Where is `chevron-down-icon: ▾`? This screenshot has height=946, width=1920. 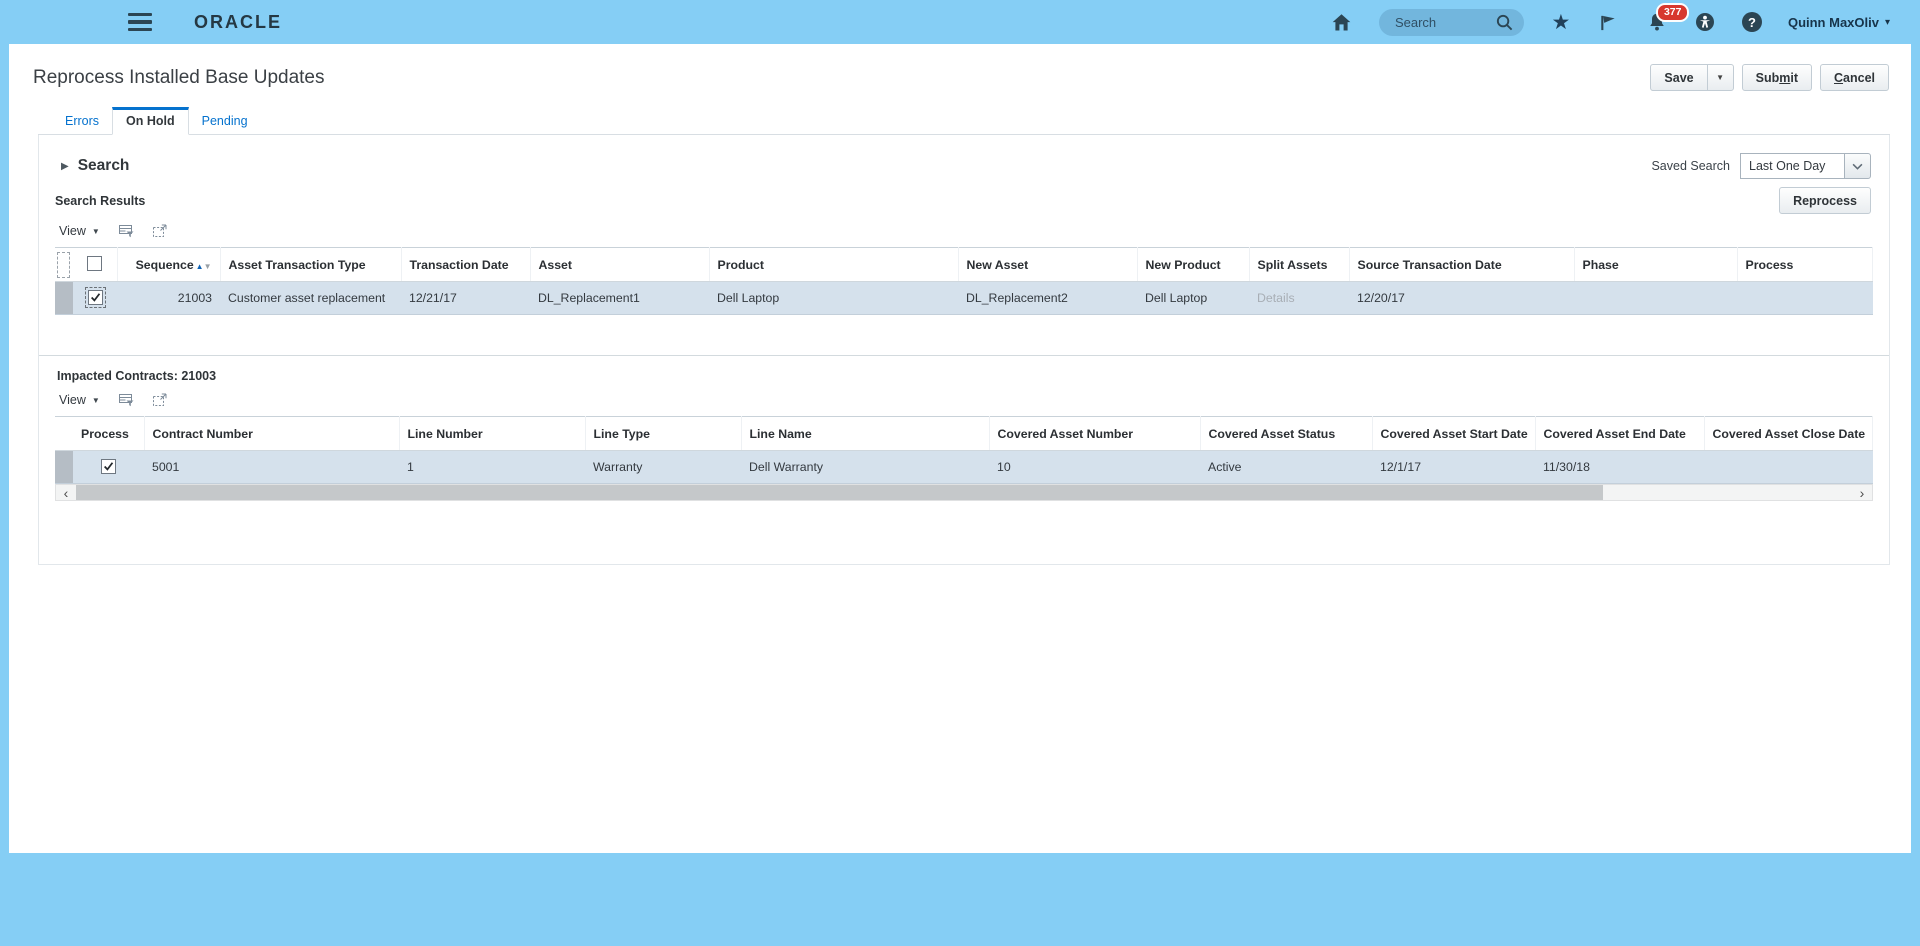 chevron-down-icon: ▾ is located at coordinates (1887, 22).